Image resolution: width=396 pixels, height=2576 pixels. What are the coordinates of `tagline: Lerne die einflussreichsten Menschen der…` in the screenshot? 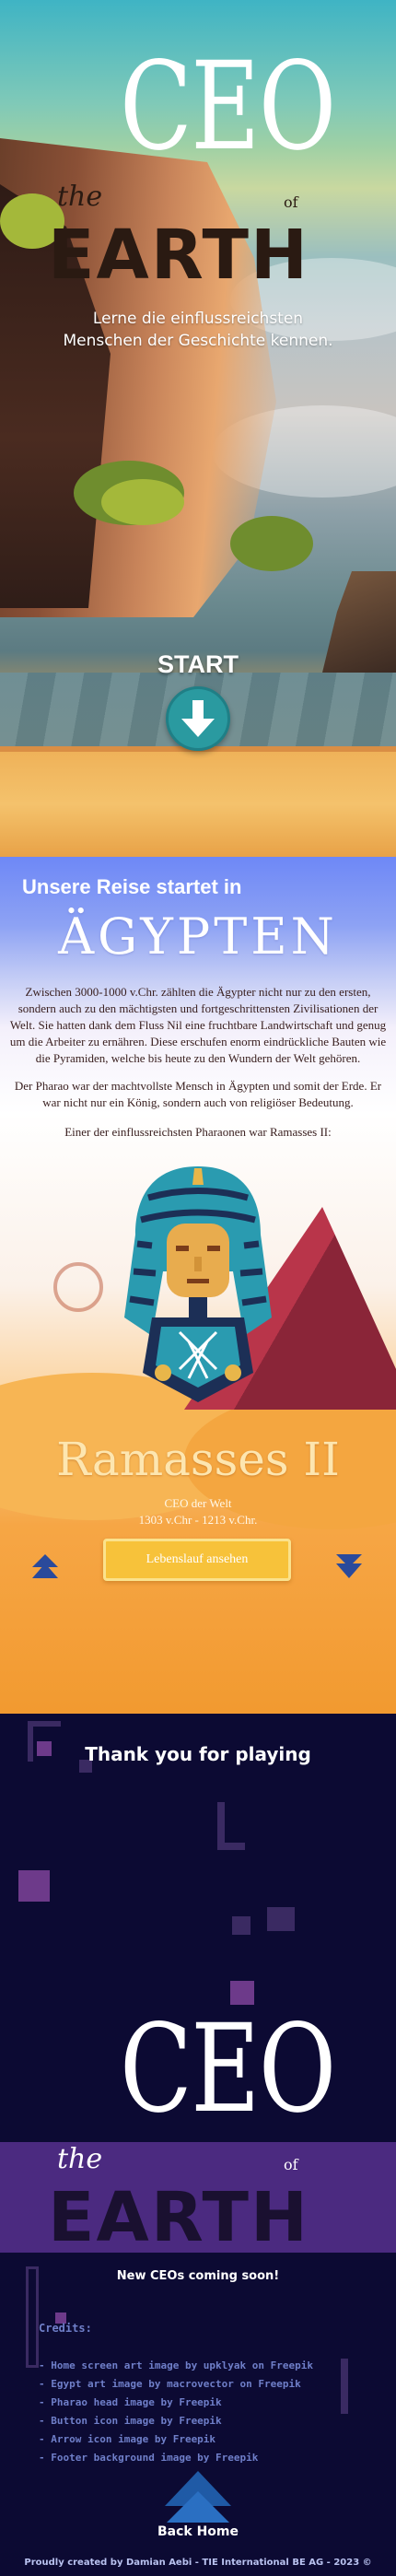 It's located at (198, 331).